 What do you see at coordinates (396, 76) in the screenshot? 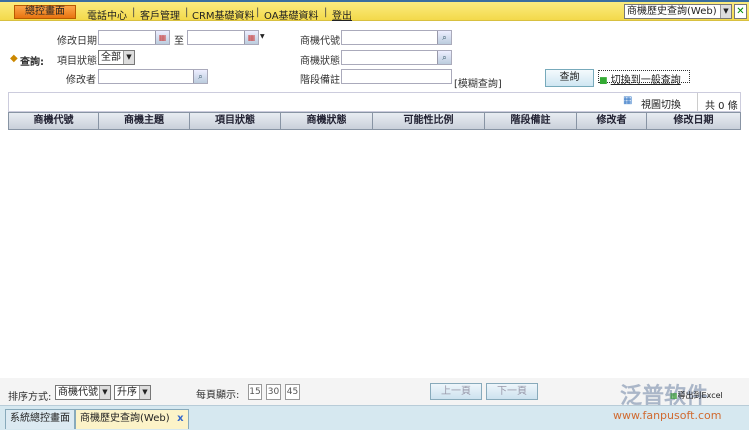
I see `stage-note-input` at bounding box center [396, 76].